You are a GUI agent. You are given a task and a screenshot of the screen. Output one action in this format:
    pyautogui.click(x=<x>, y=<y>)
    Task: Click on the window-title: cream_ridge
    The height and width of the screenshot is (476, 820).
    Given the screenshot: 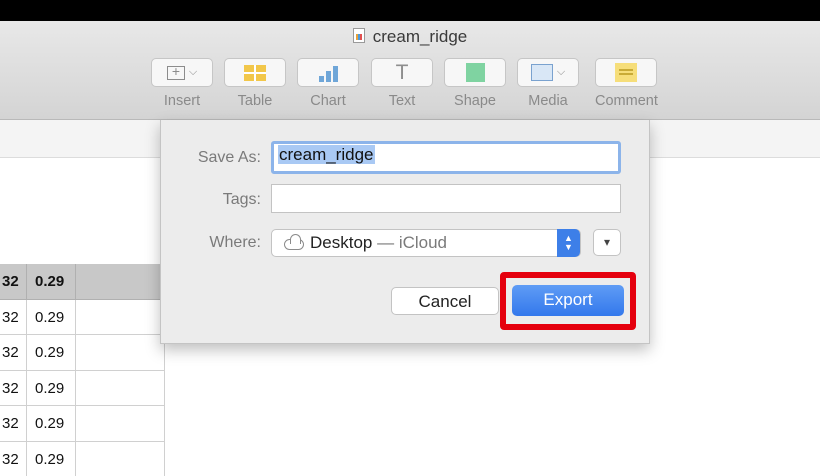 What is the action you would take?
    pyautogui.click(x=410, y=37)
    